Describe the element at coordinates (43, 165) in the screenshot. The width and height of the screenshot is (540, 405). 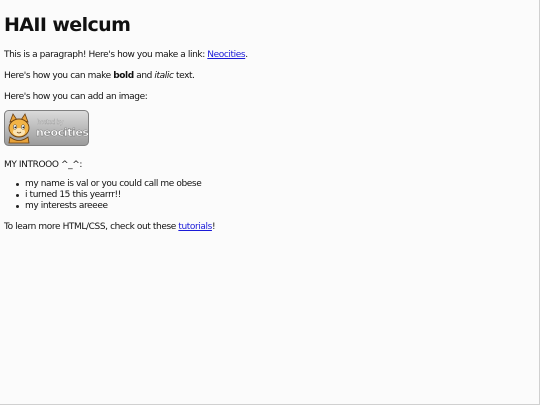
I see `intro-heading: MY INTROOO ^_^:` at that location.